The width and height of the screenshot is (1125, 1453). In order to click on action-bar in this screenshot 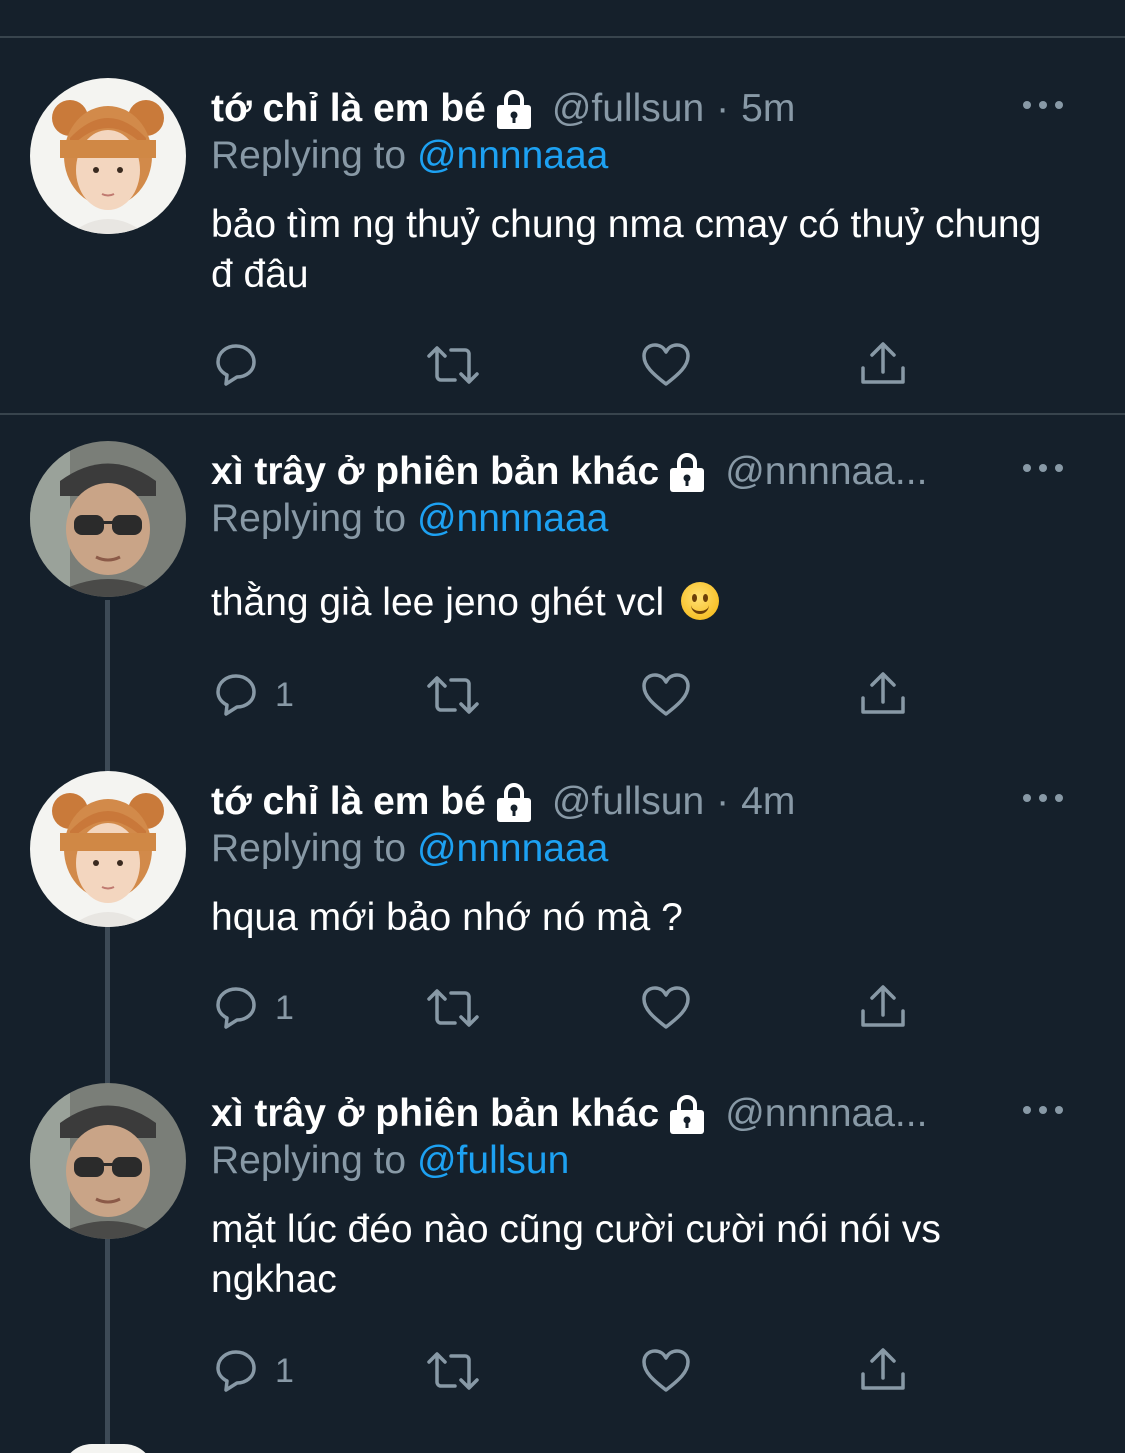, I will do `click(571, 365)`.